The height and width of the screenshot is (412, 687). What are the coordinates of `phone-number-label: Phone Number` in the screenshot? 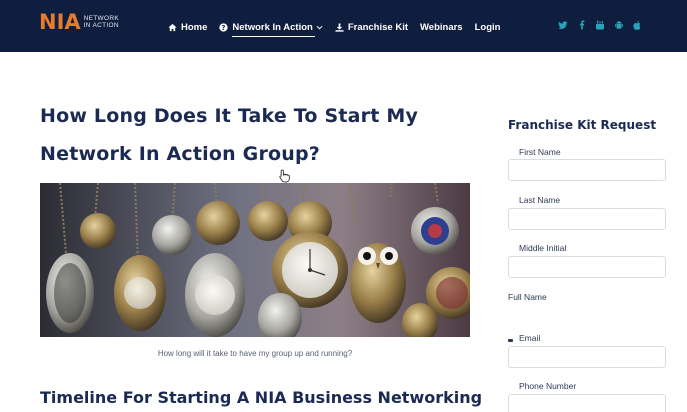 It's located at (548, 386).